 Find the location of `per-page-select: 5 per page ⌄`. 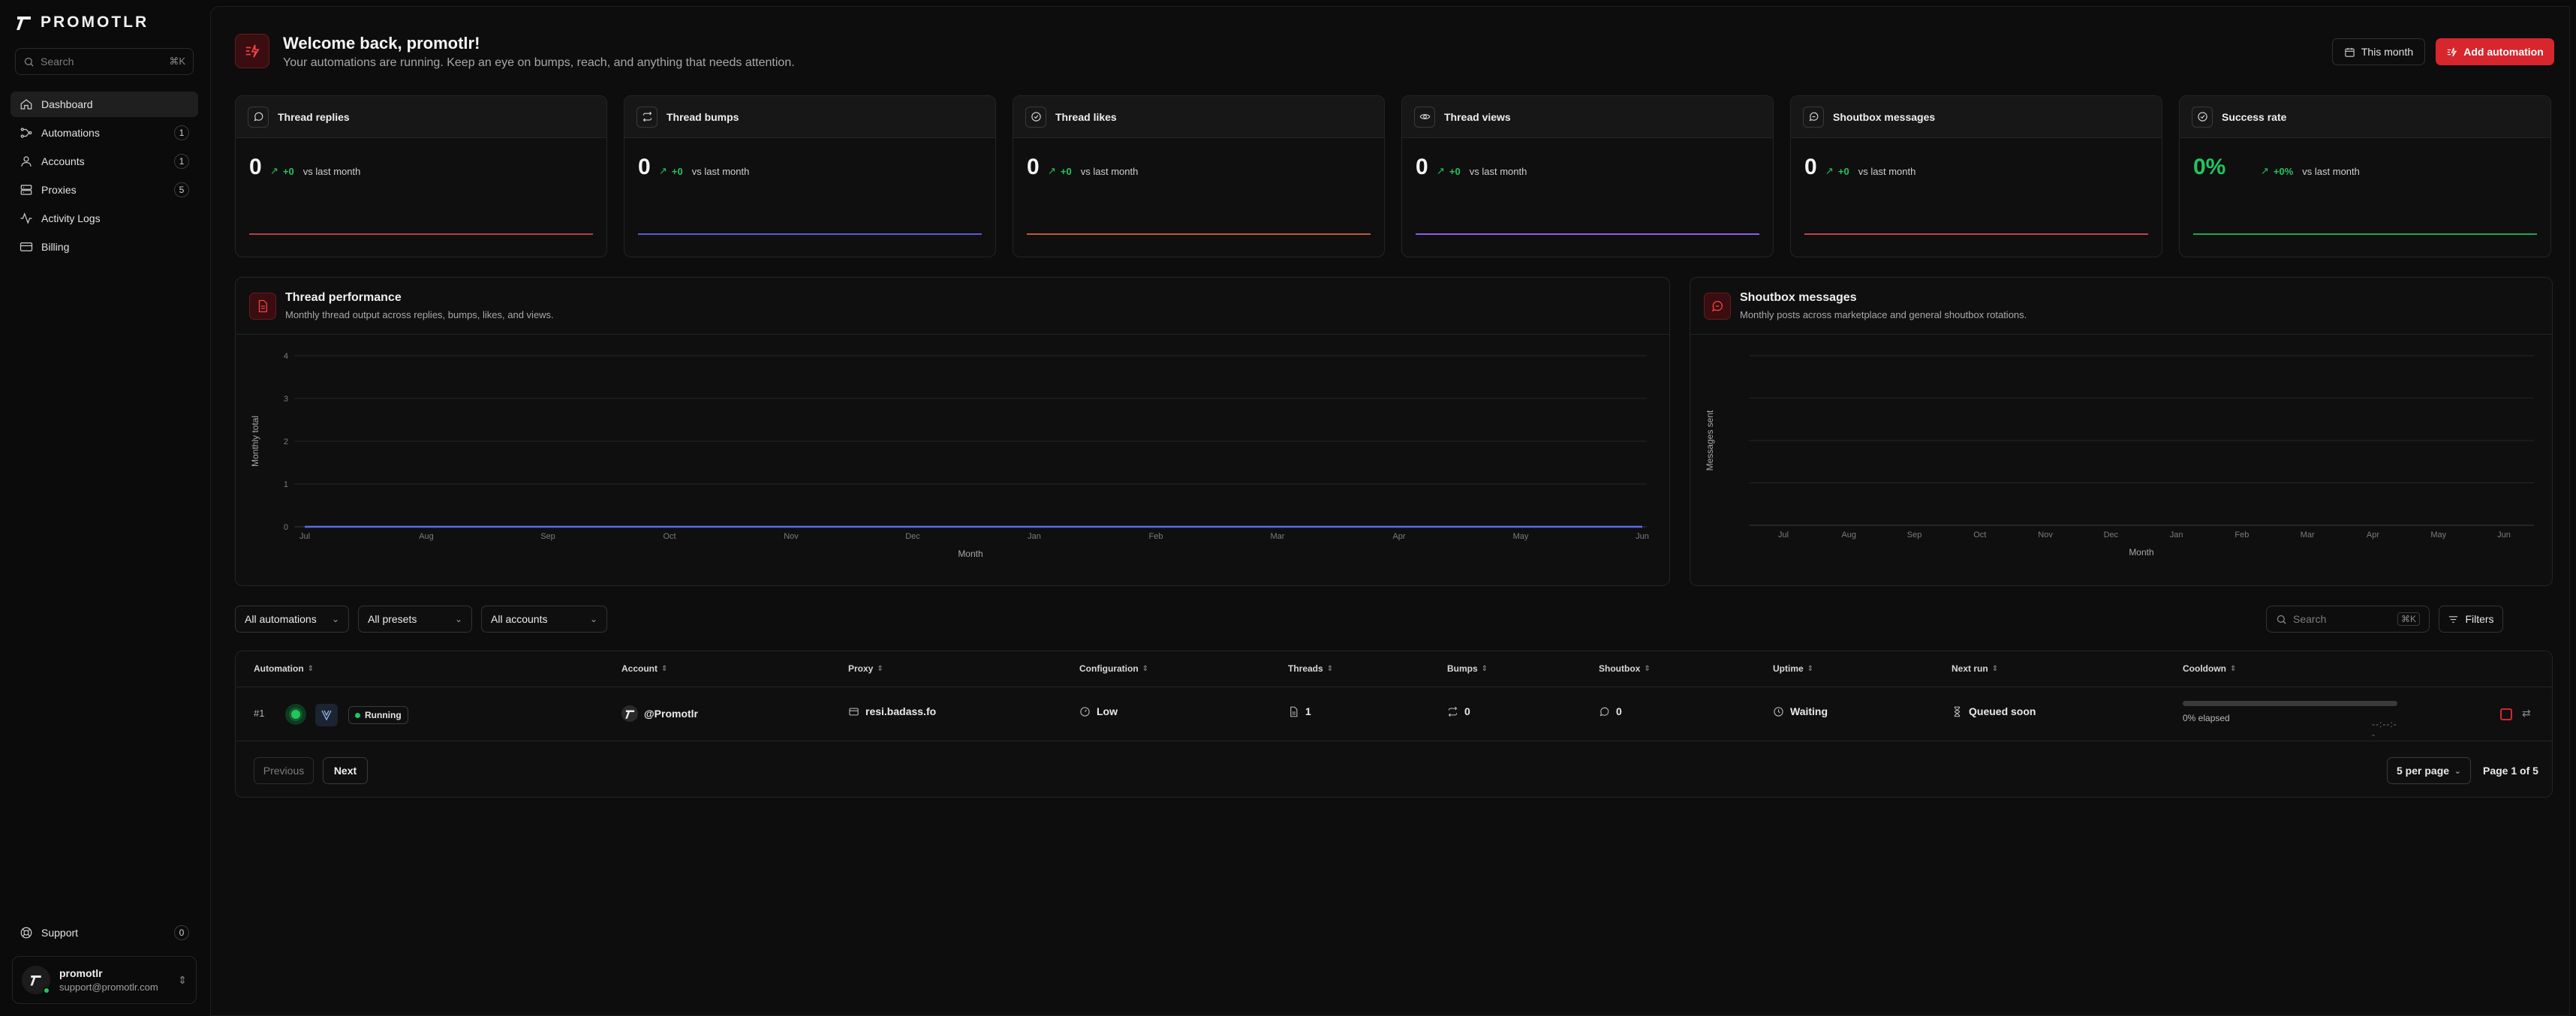

per-page-select: 5 per page ⌄ is located at coordinates (2429, 770).